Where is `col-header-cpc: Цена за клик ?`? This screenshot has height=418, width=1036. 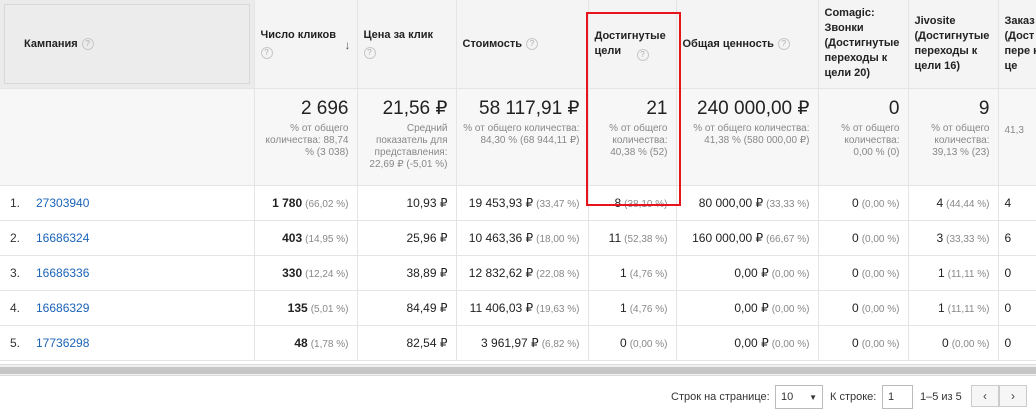
col-header-cpc: Цена за клик ? is located at coordinates (407, 44).